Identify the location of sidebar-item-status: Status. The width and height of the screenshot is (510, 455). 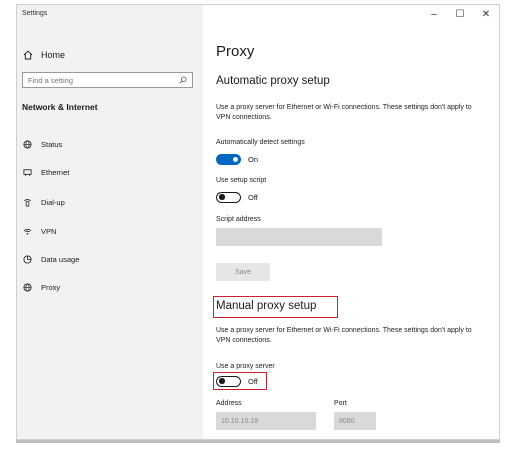
(42, 144).